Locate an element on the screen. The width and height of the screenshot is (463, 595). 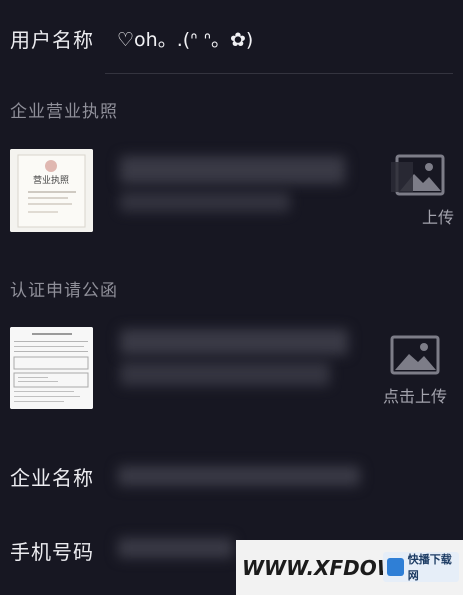
letter-upload-button: 点击上传 is located at coordinates (415, 370).